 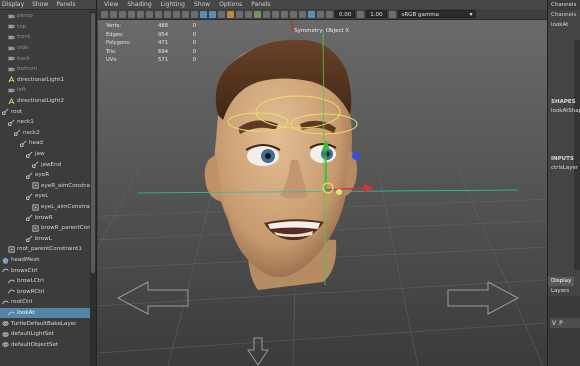 What do you see at coordinates (45, 58) in the screenshot?
I see `outliner-item: back` at bounding box center [45, 58].